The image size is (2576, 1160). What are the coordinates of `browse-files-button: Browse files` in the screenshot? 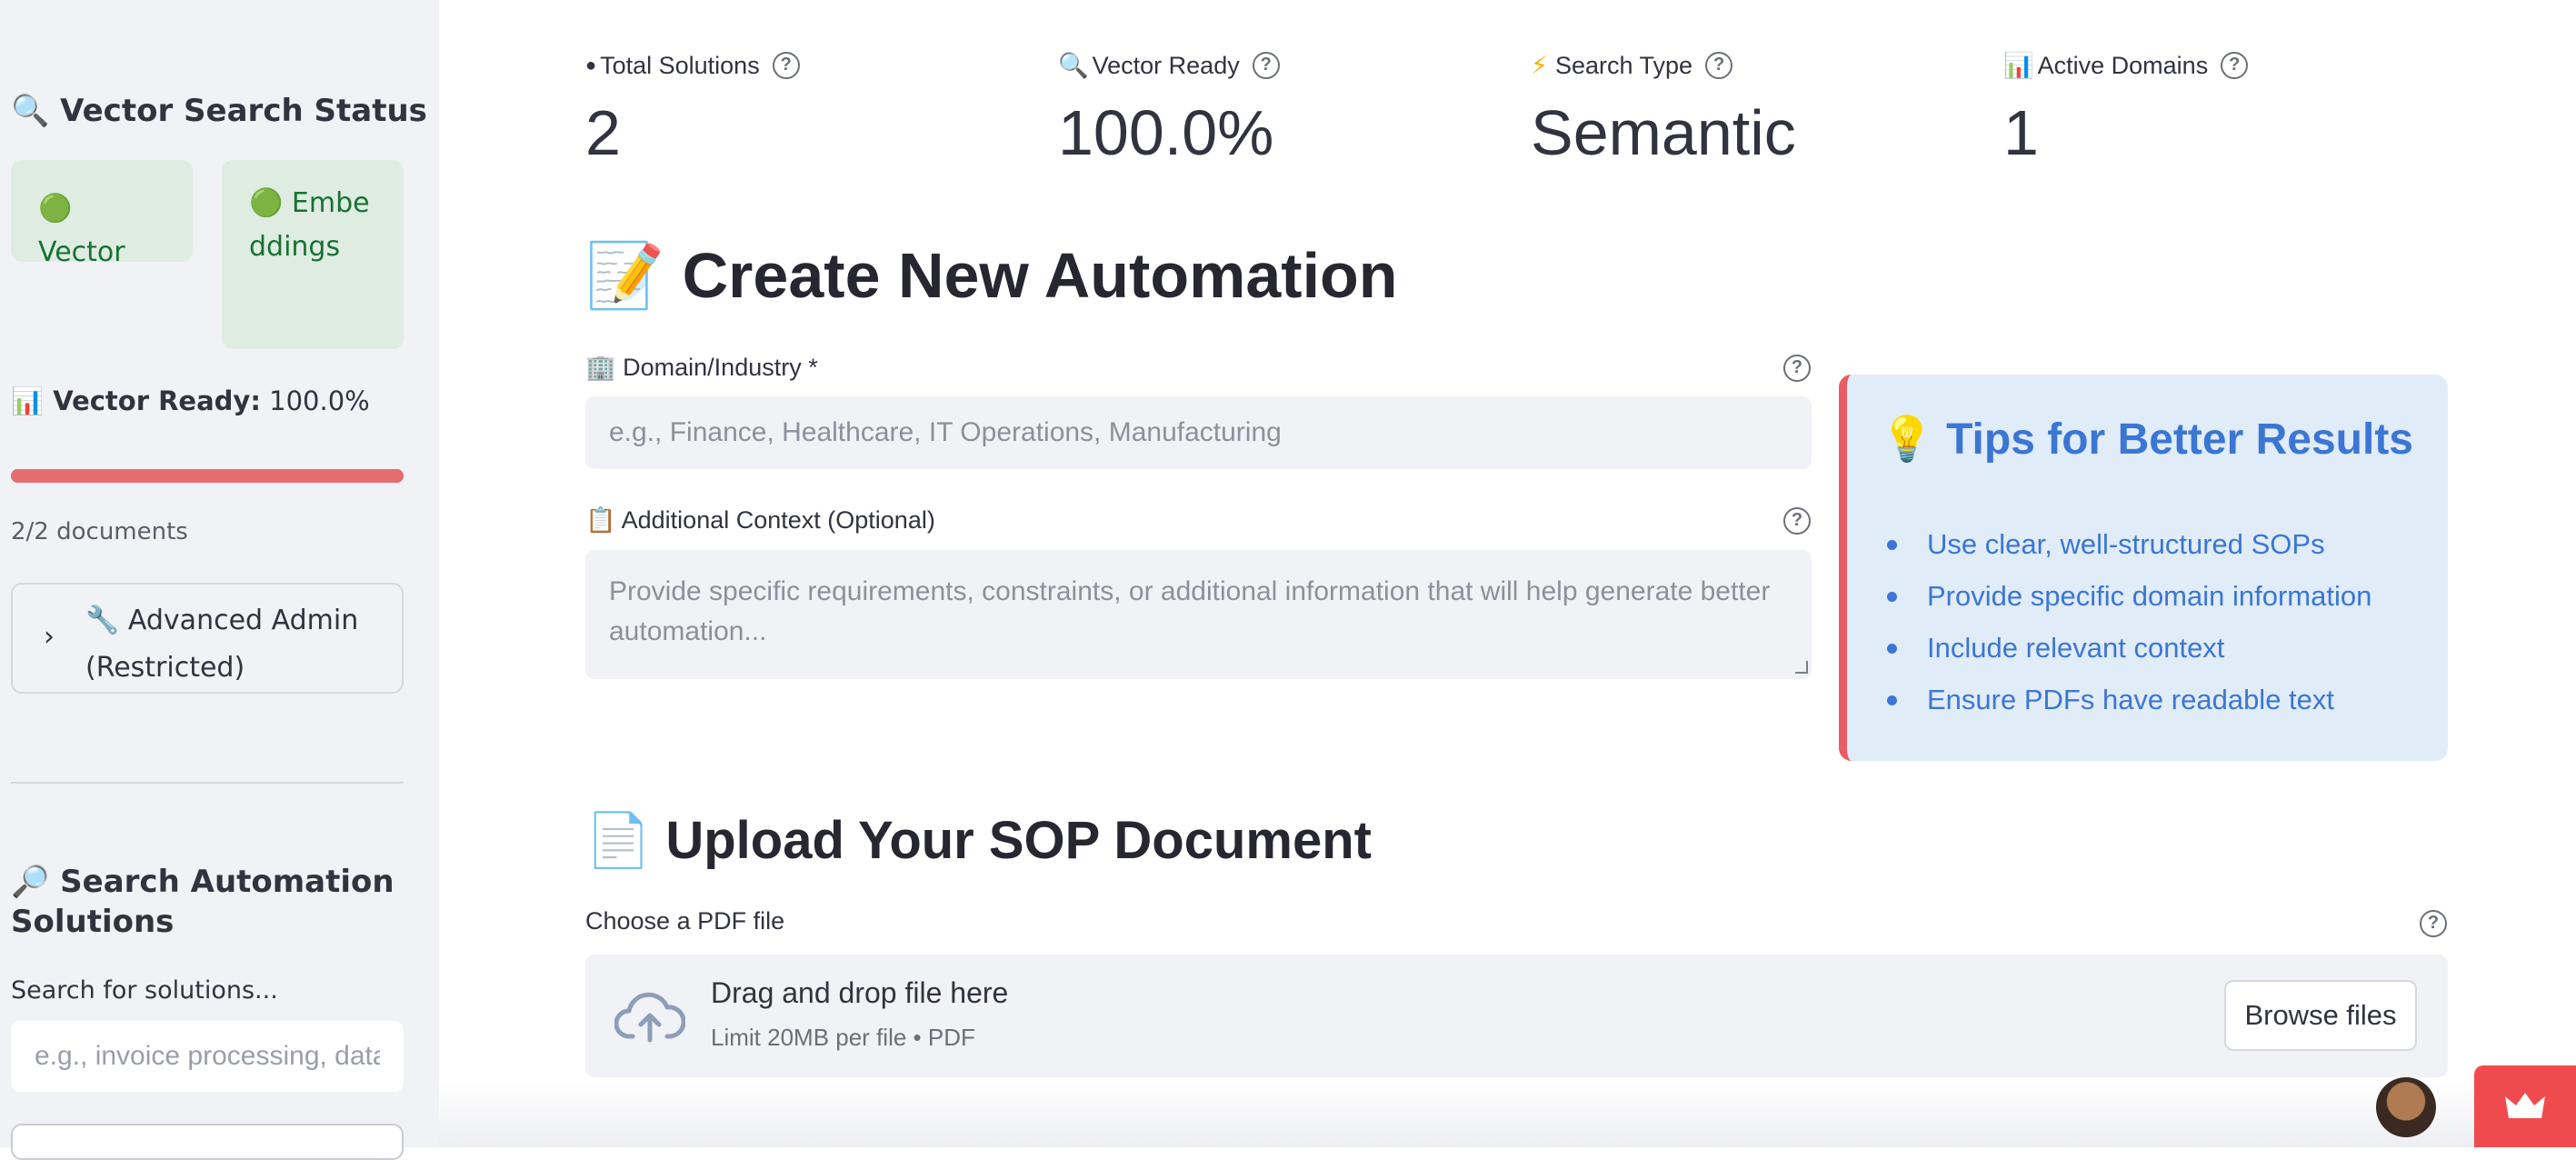 It's located at (2320, 1016).